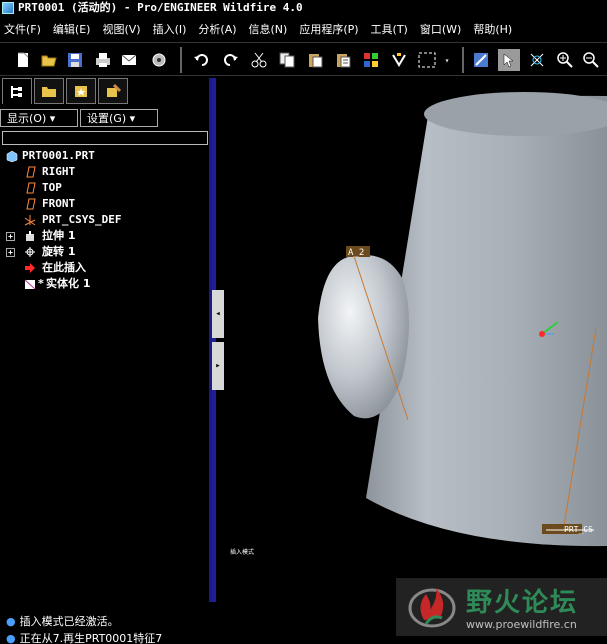 Image resolution: width=607 pixels, height=644 pixels. I want to click on tab-connections, so click(113, 91).